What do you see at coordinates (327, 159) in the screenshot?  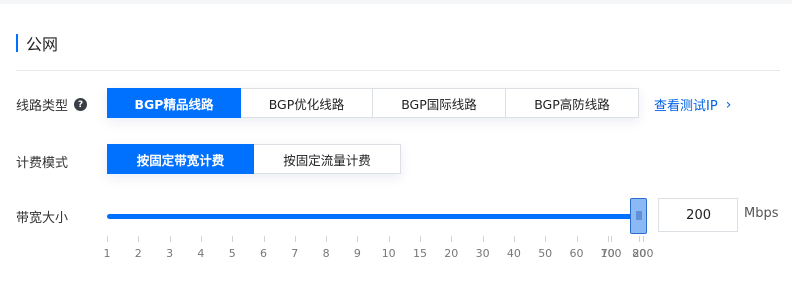 I see `billing-option-traffic: 按固定流量计费` at bounding box center [327, 159].